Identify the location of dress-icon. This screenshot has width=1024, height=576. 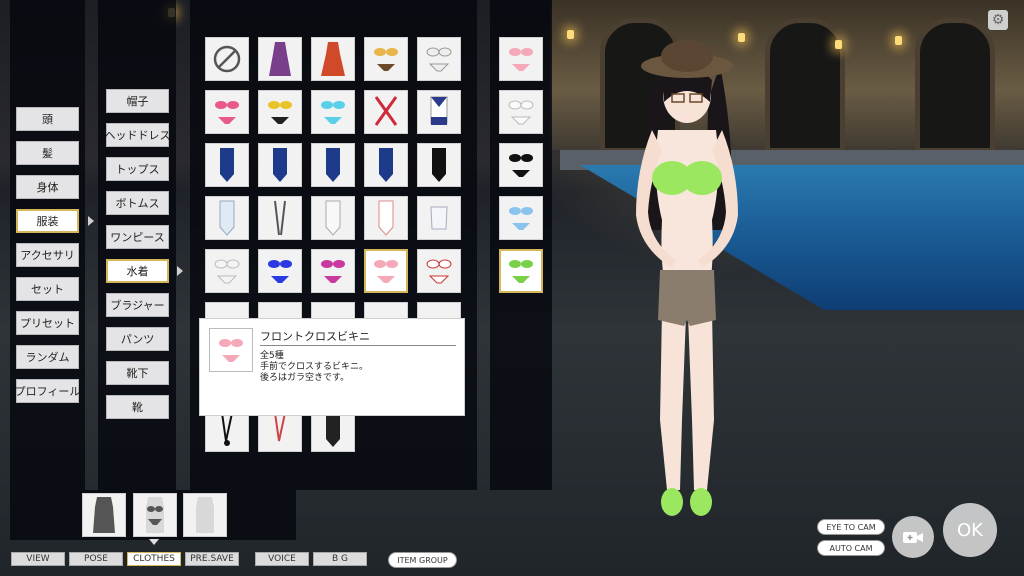
(333, 59).